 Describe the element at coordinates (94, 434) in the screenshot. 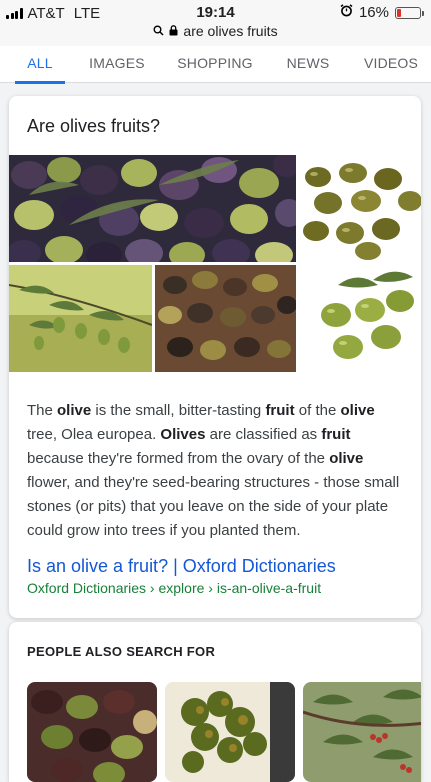

I see `description-text: tree, Olea europea.` at that location.